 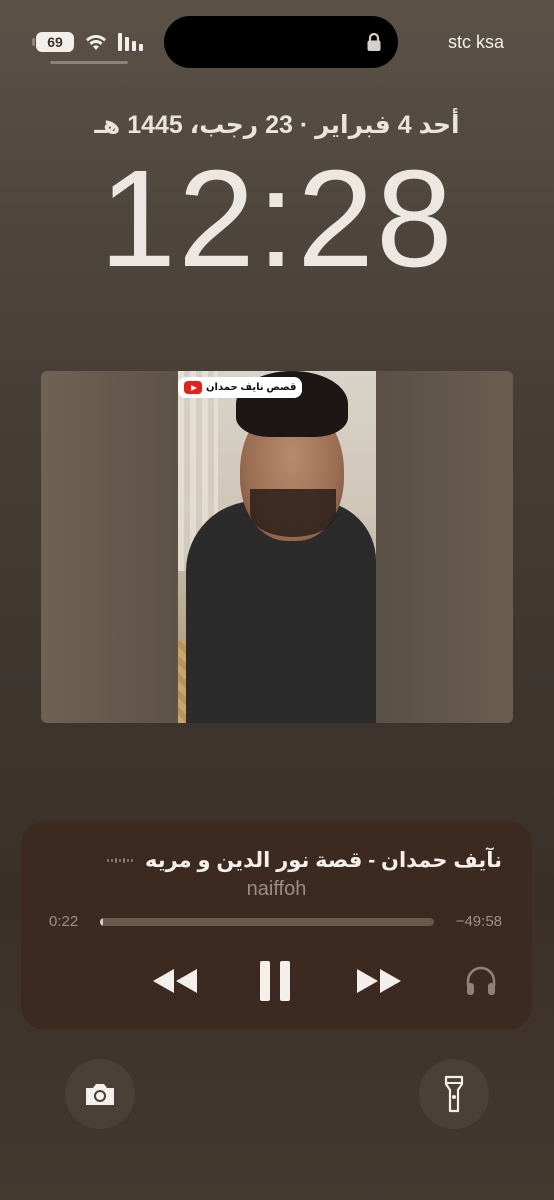 What do you see at coordinates (53, 42) in the screenshot?
I see `battery-indicator: 69` at bounding box center [53, 42].